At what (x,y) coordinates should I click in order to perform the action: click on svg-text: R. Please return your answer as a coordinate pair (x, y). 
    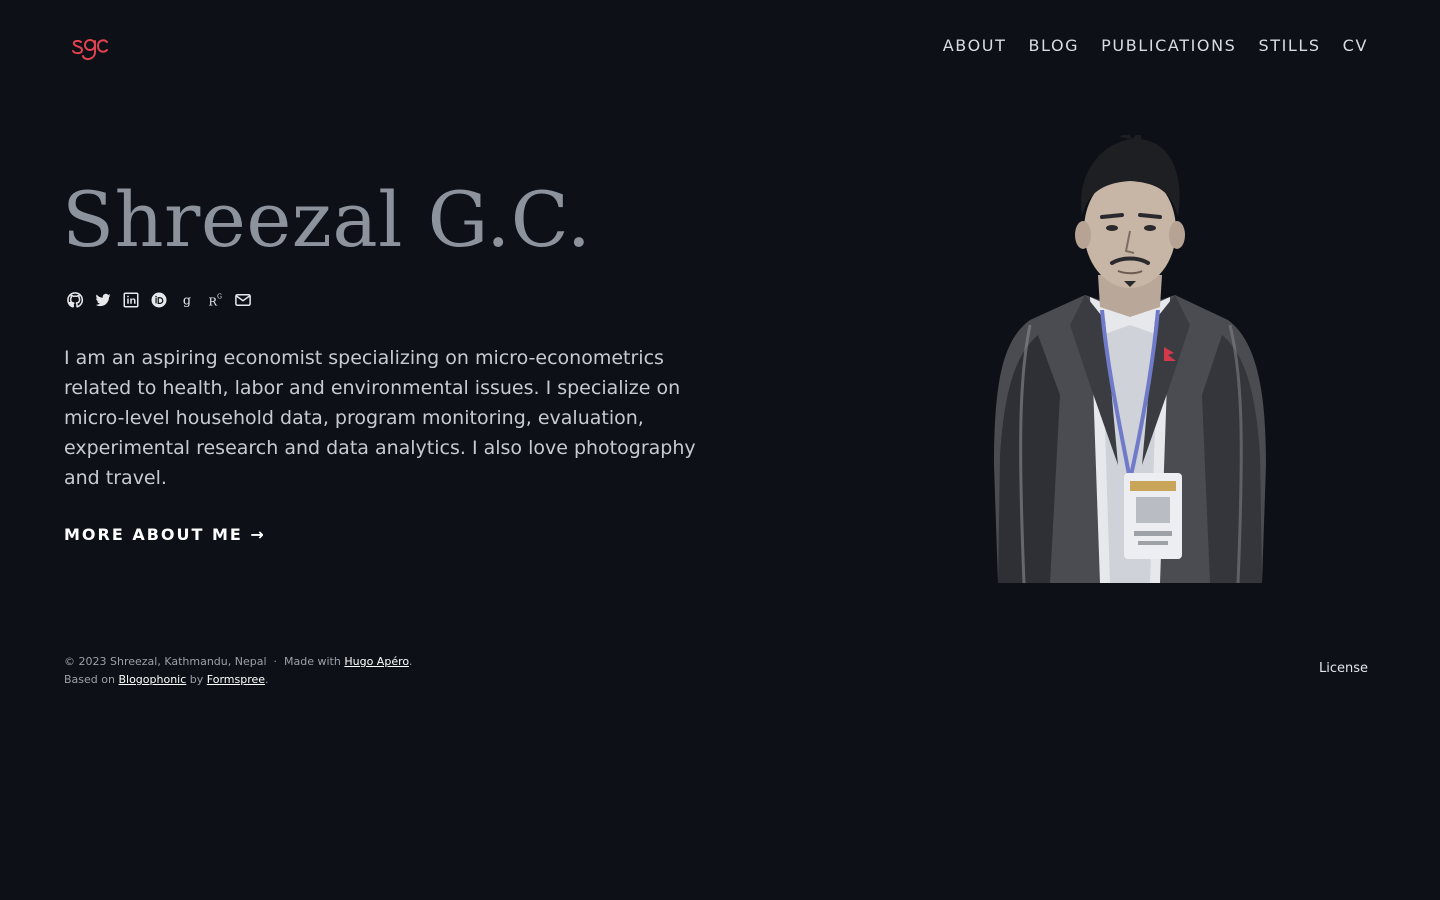
    Looking at the image, I should click on (213, 301).